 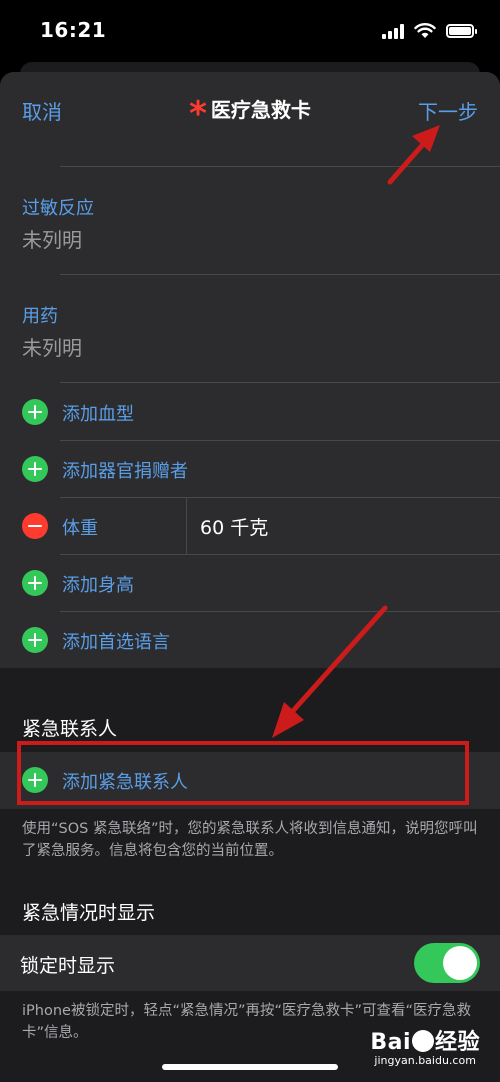 I want to click on baidu-watermark: Bai 经验 jingyan.baidu.com, so click(x=425, y=1045).